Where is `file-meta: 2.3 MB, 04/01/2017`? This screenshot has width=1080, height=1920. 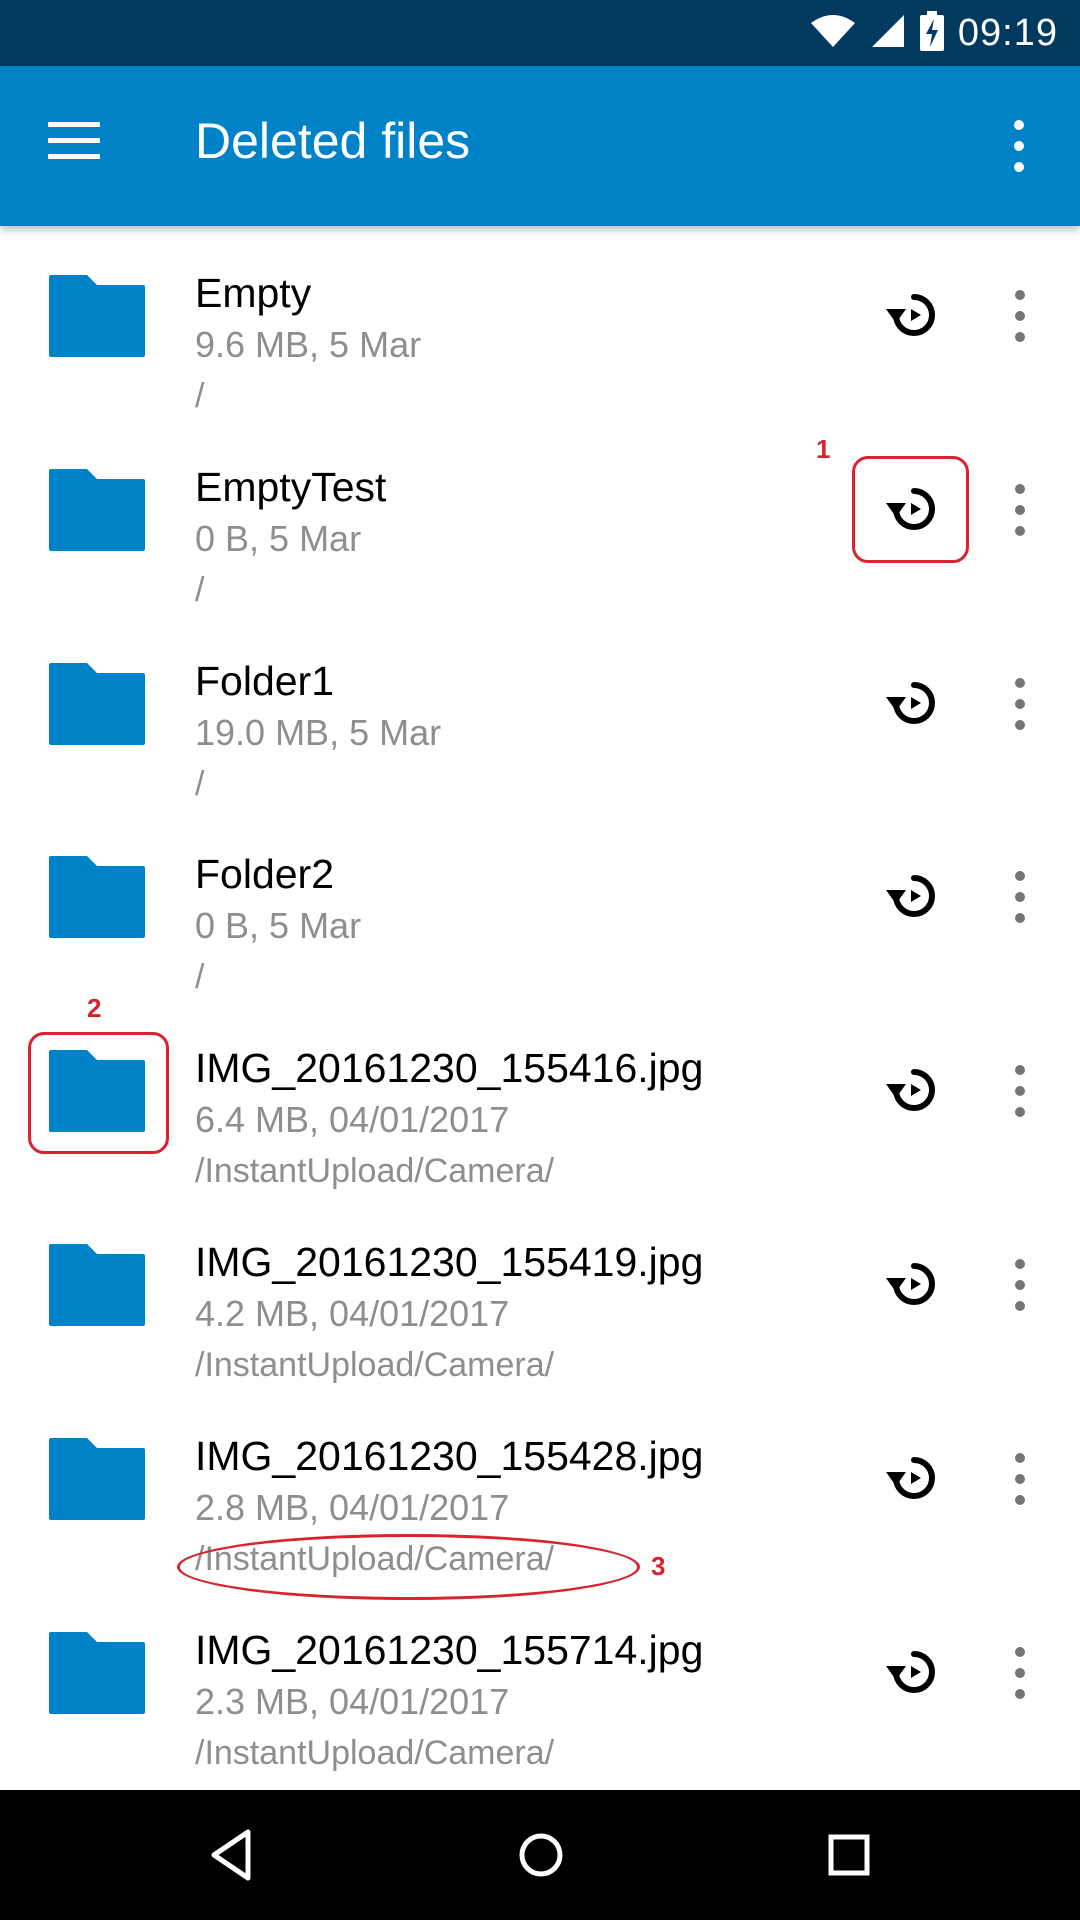 file-meta: 2.3 MB, 04/01/2017 is located at coordinates (352, 1701).